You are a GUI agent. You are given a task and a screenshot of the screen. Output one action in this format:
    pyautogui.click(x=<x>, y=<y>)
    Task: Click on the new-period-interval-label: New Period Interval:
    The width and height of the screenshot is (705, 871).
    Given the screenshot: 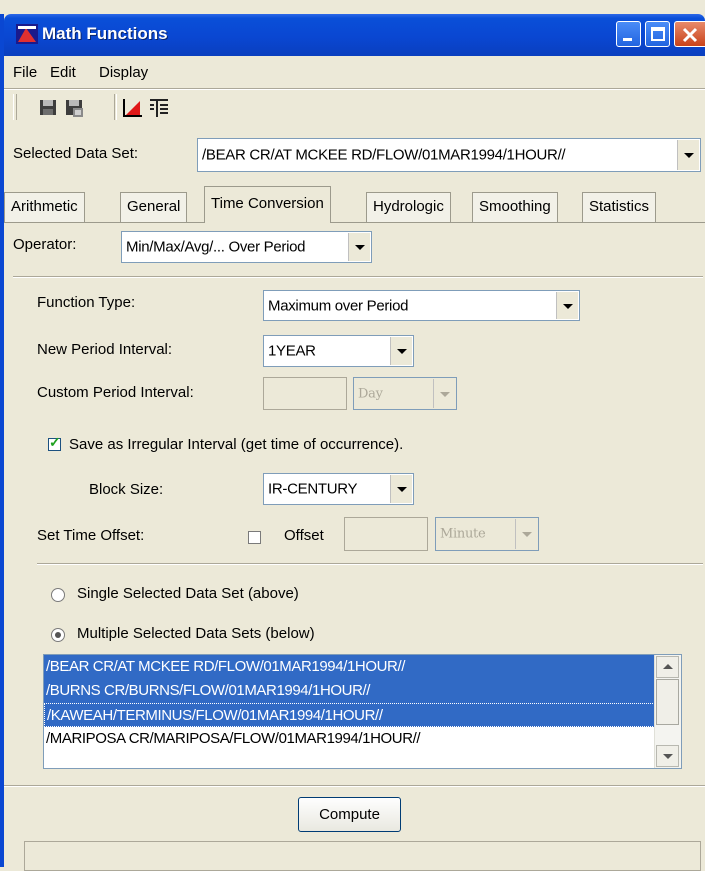 What is the action you would take?
    pyautogui.click(x=105, y=349)
    